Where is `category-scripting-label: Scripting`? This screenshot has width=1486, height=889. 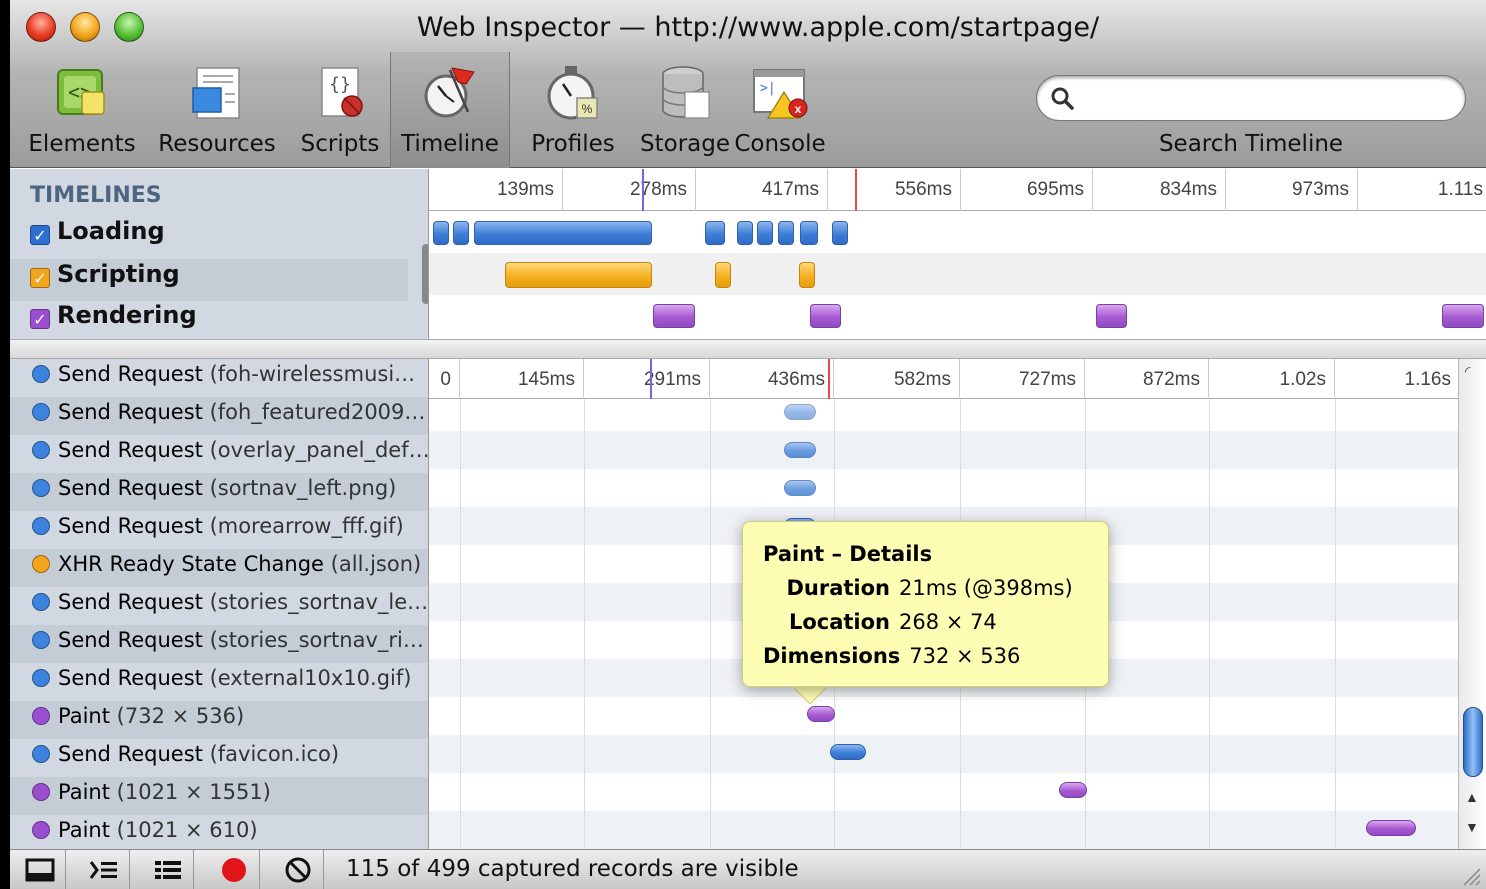
category-scripting-label: Scripting is located at coordinates (118, 274).